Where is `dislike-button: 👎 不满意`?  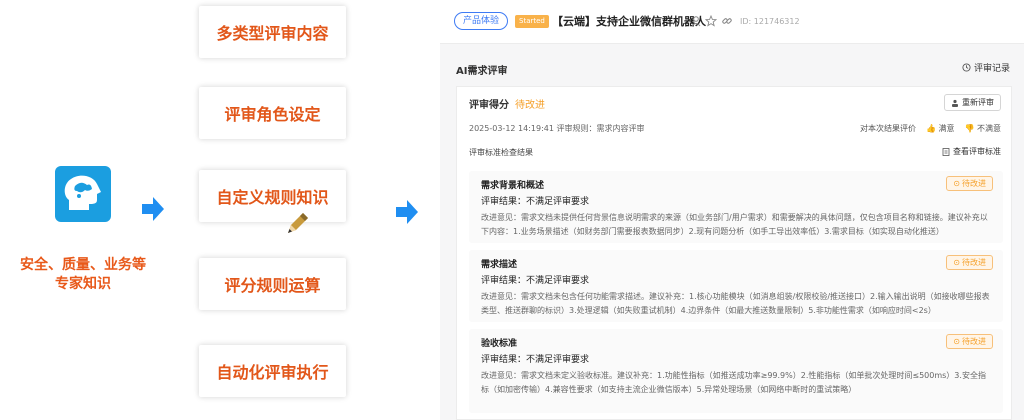
dislike-button: 👎 不满意 is located at coordinates (982, 128).